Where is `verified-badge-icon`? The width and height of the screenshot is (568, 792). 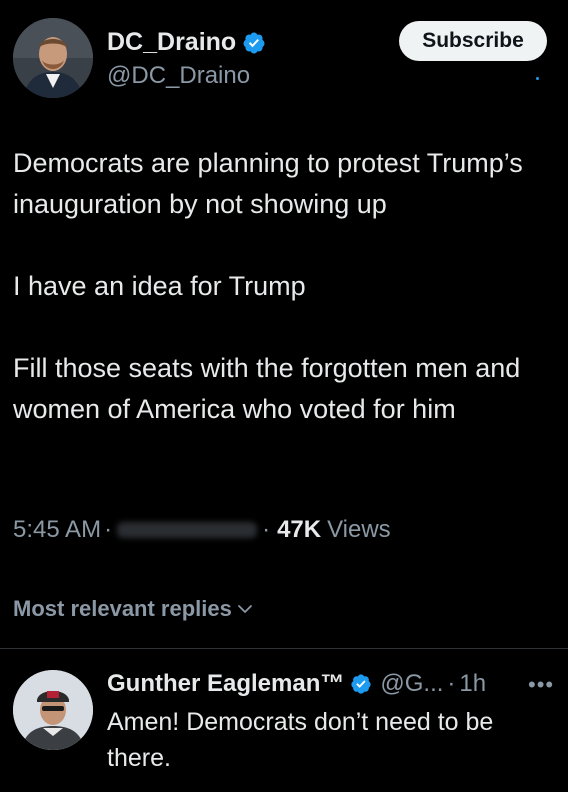 verified-badge-icon is located at coordinates (254, 42).